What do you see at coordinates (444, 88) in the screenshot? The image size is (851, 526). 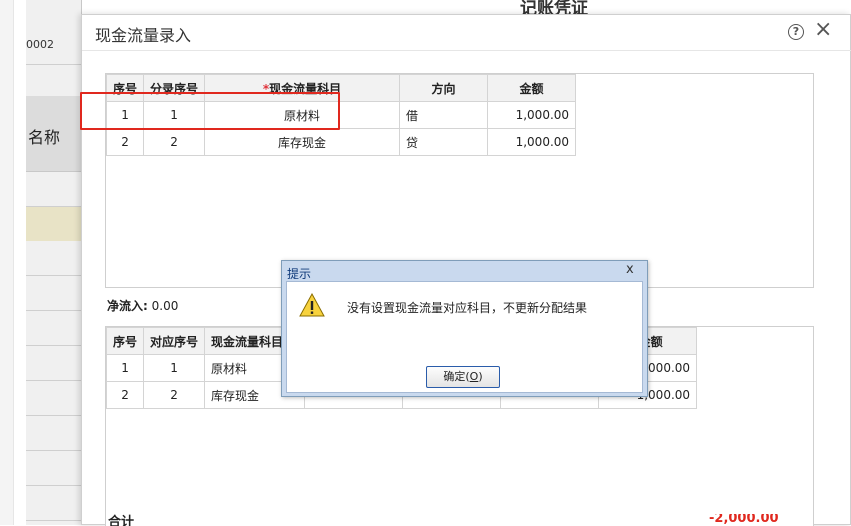 I see `col-direction: 方向` at bounding box center [444, 88].